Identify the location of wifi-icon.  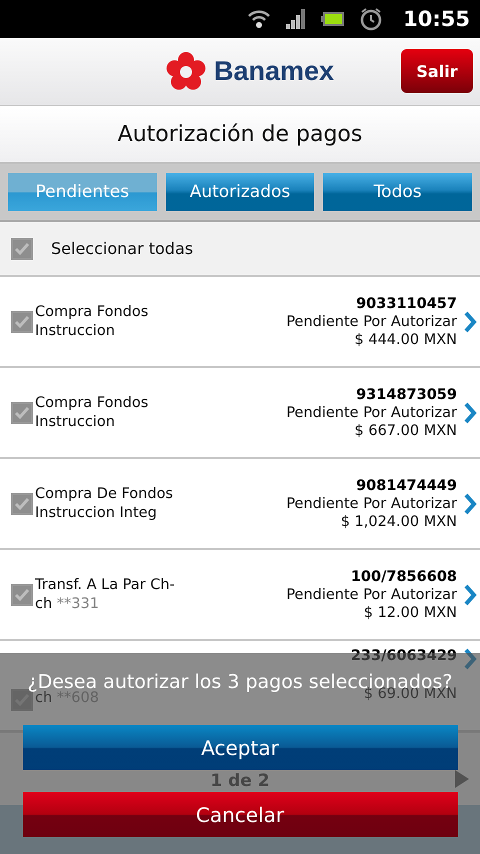
(259, 19).